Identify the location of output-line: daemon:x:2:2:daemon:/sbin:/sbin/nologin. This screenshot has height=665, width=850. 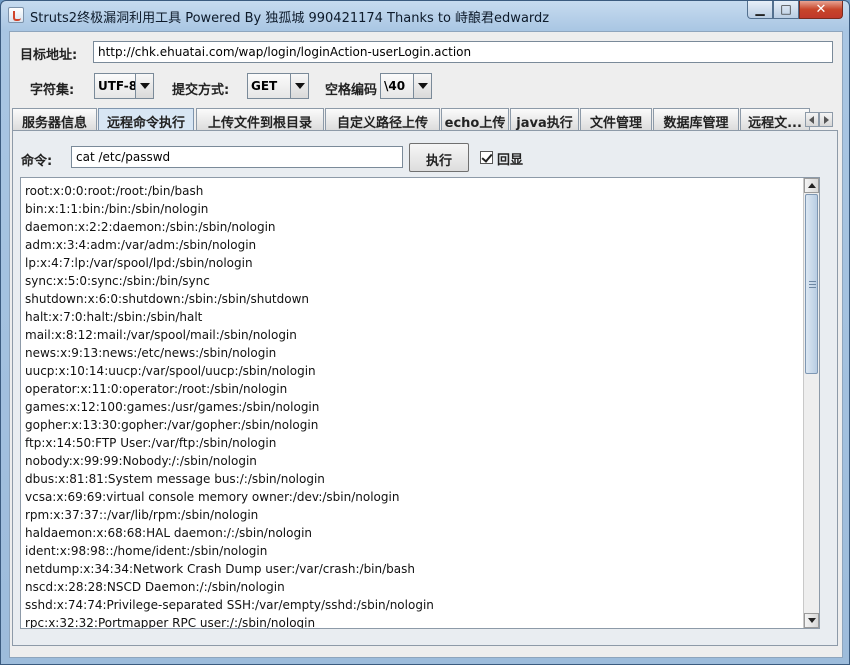
(150, 227).